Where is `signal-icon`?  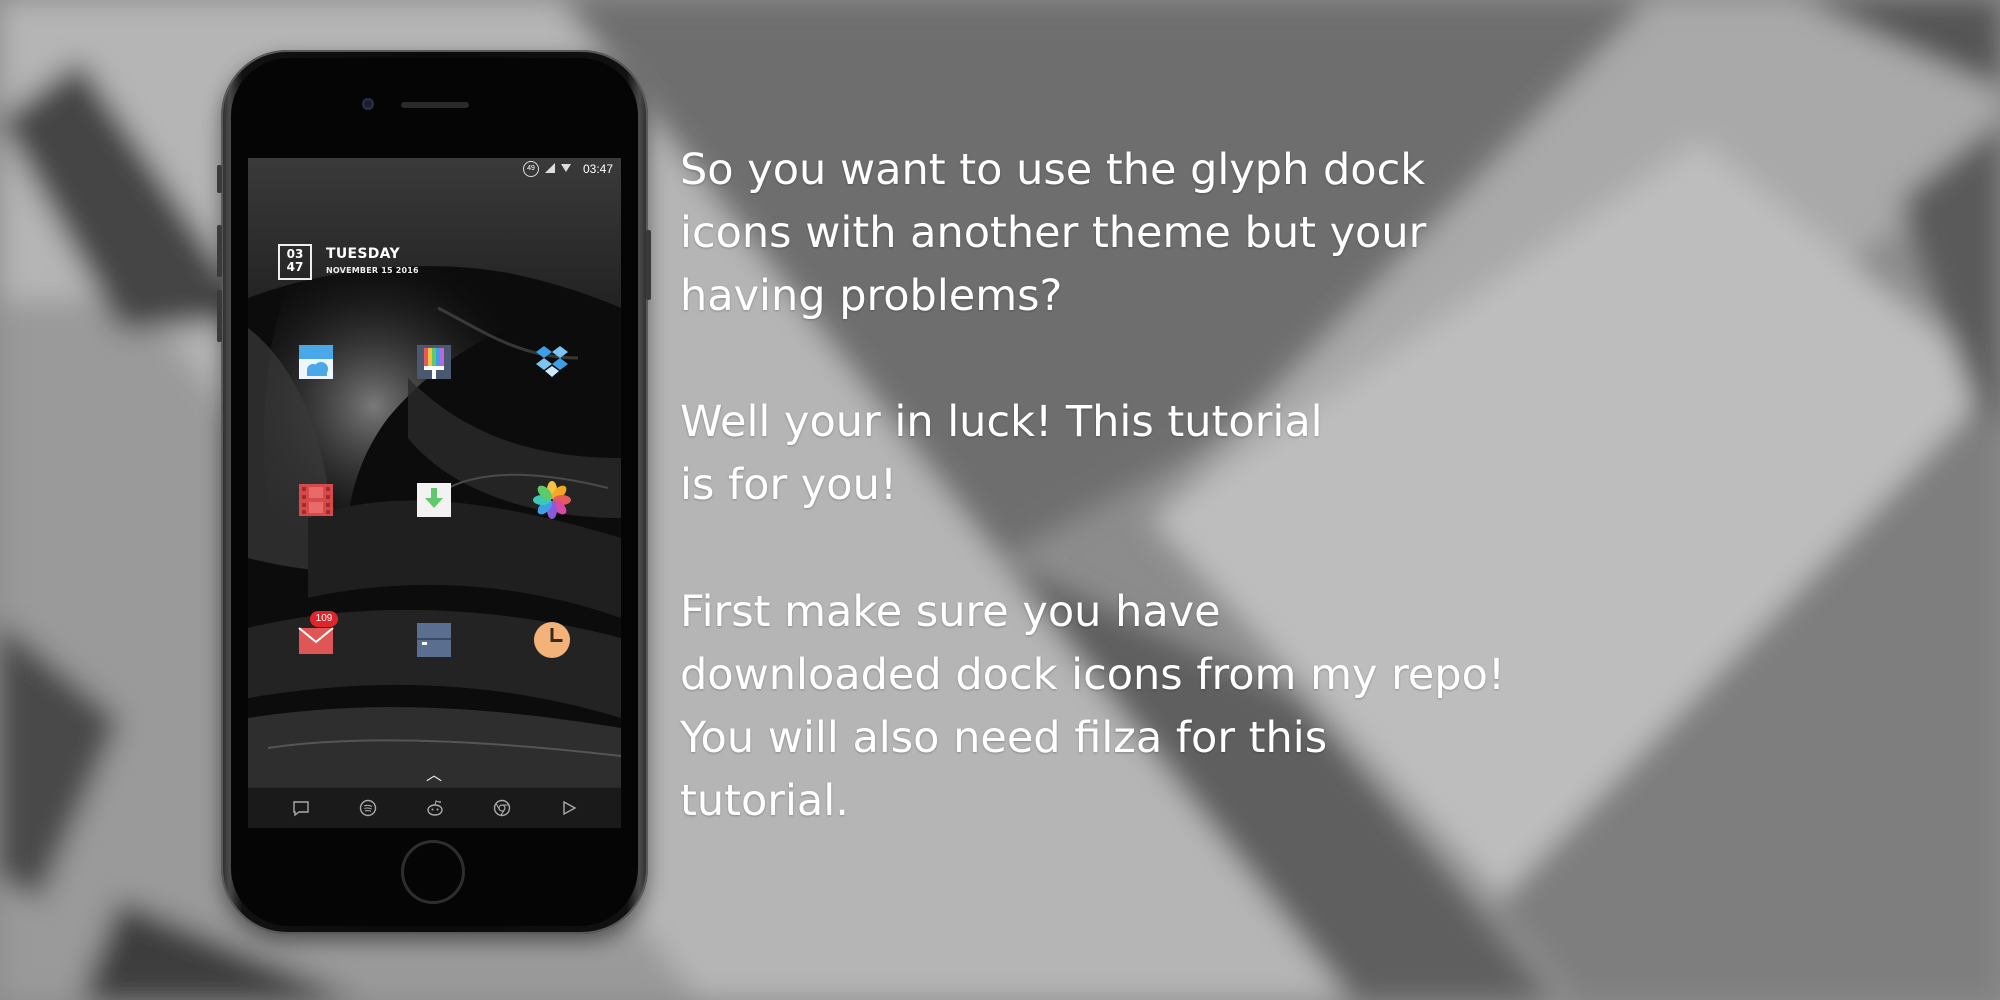
signal-icon is located at coordinates (550, 168).